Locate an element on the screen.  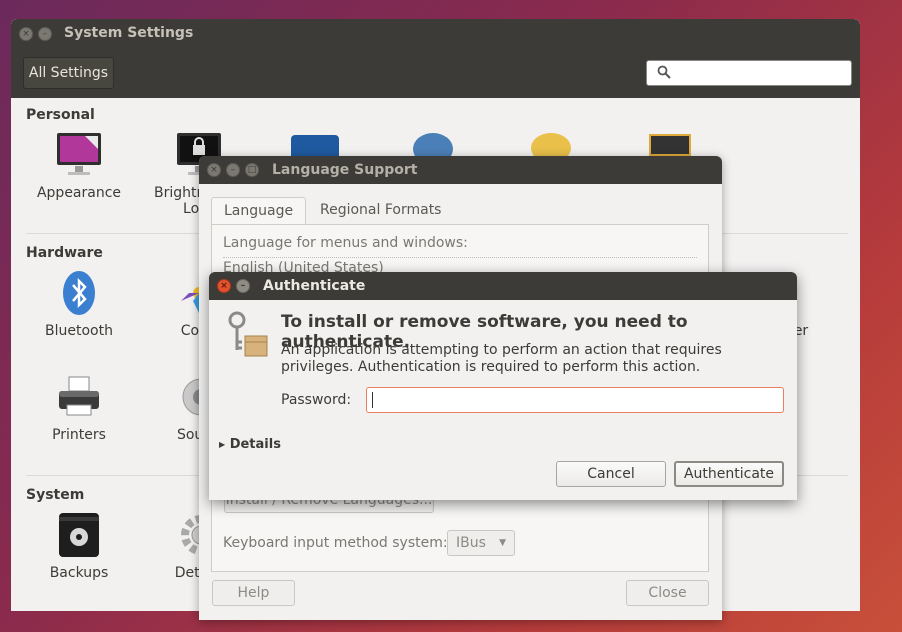
bluetooth-icon is located at coordinates (79, 293).